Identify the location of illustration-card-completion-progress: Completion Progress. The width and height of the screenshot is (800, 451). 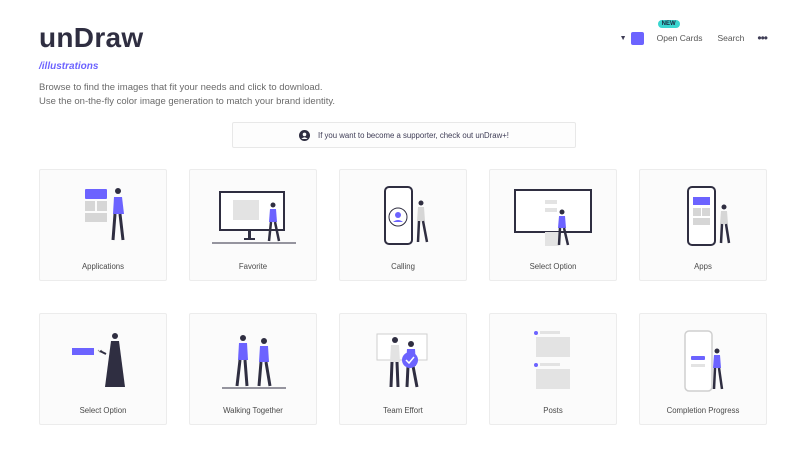
(703, 369).